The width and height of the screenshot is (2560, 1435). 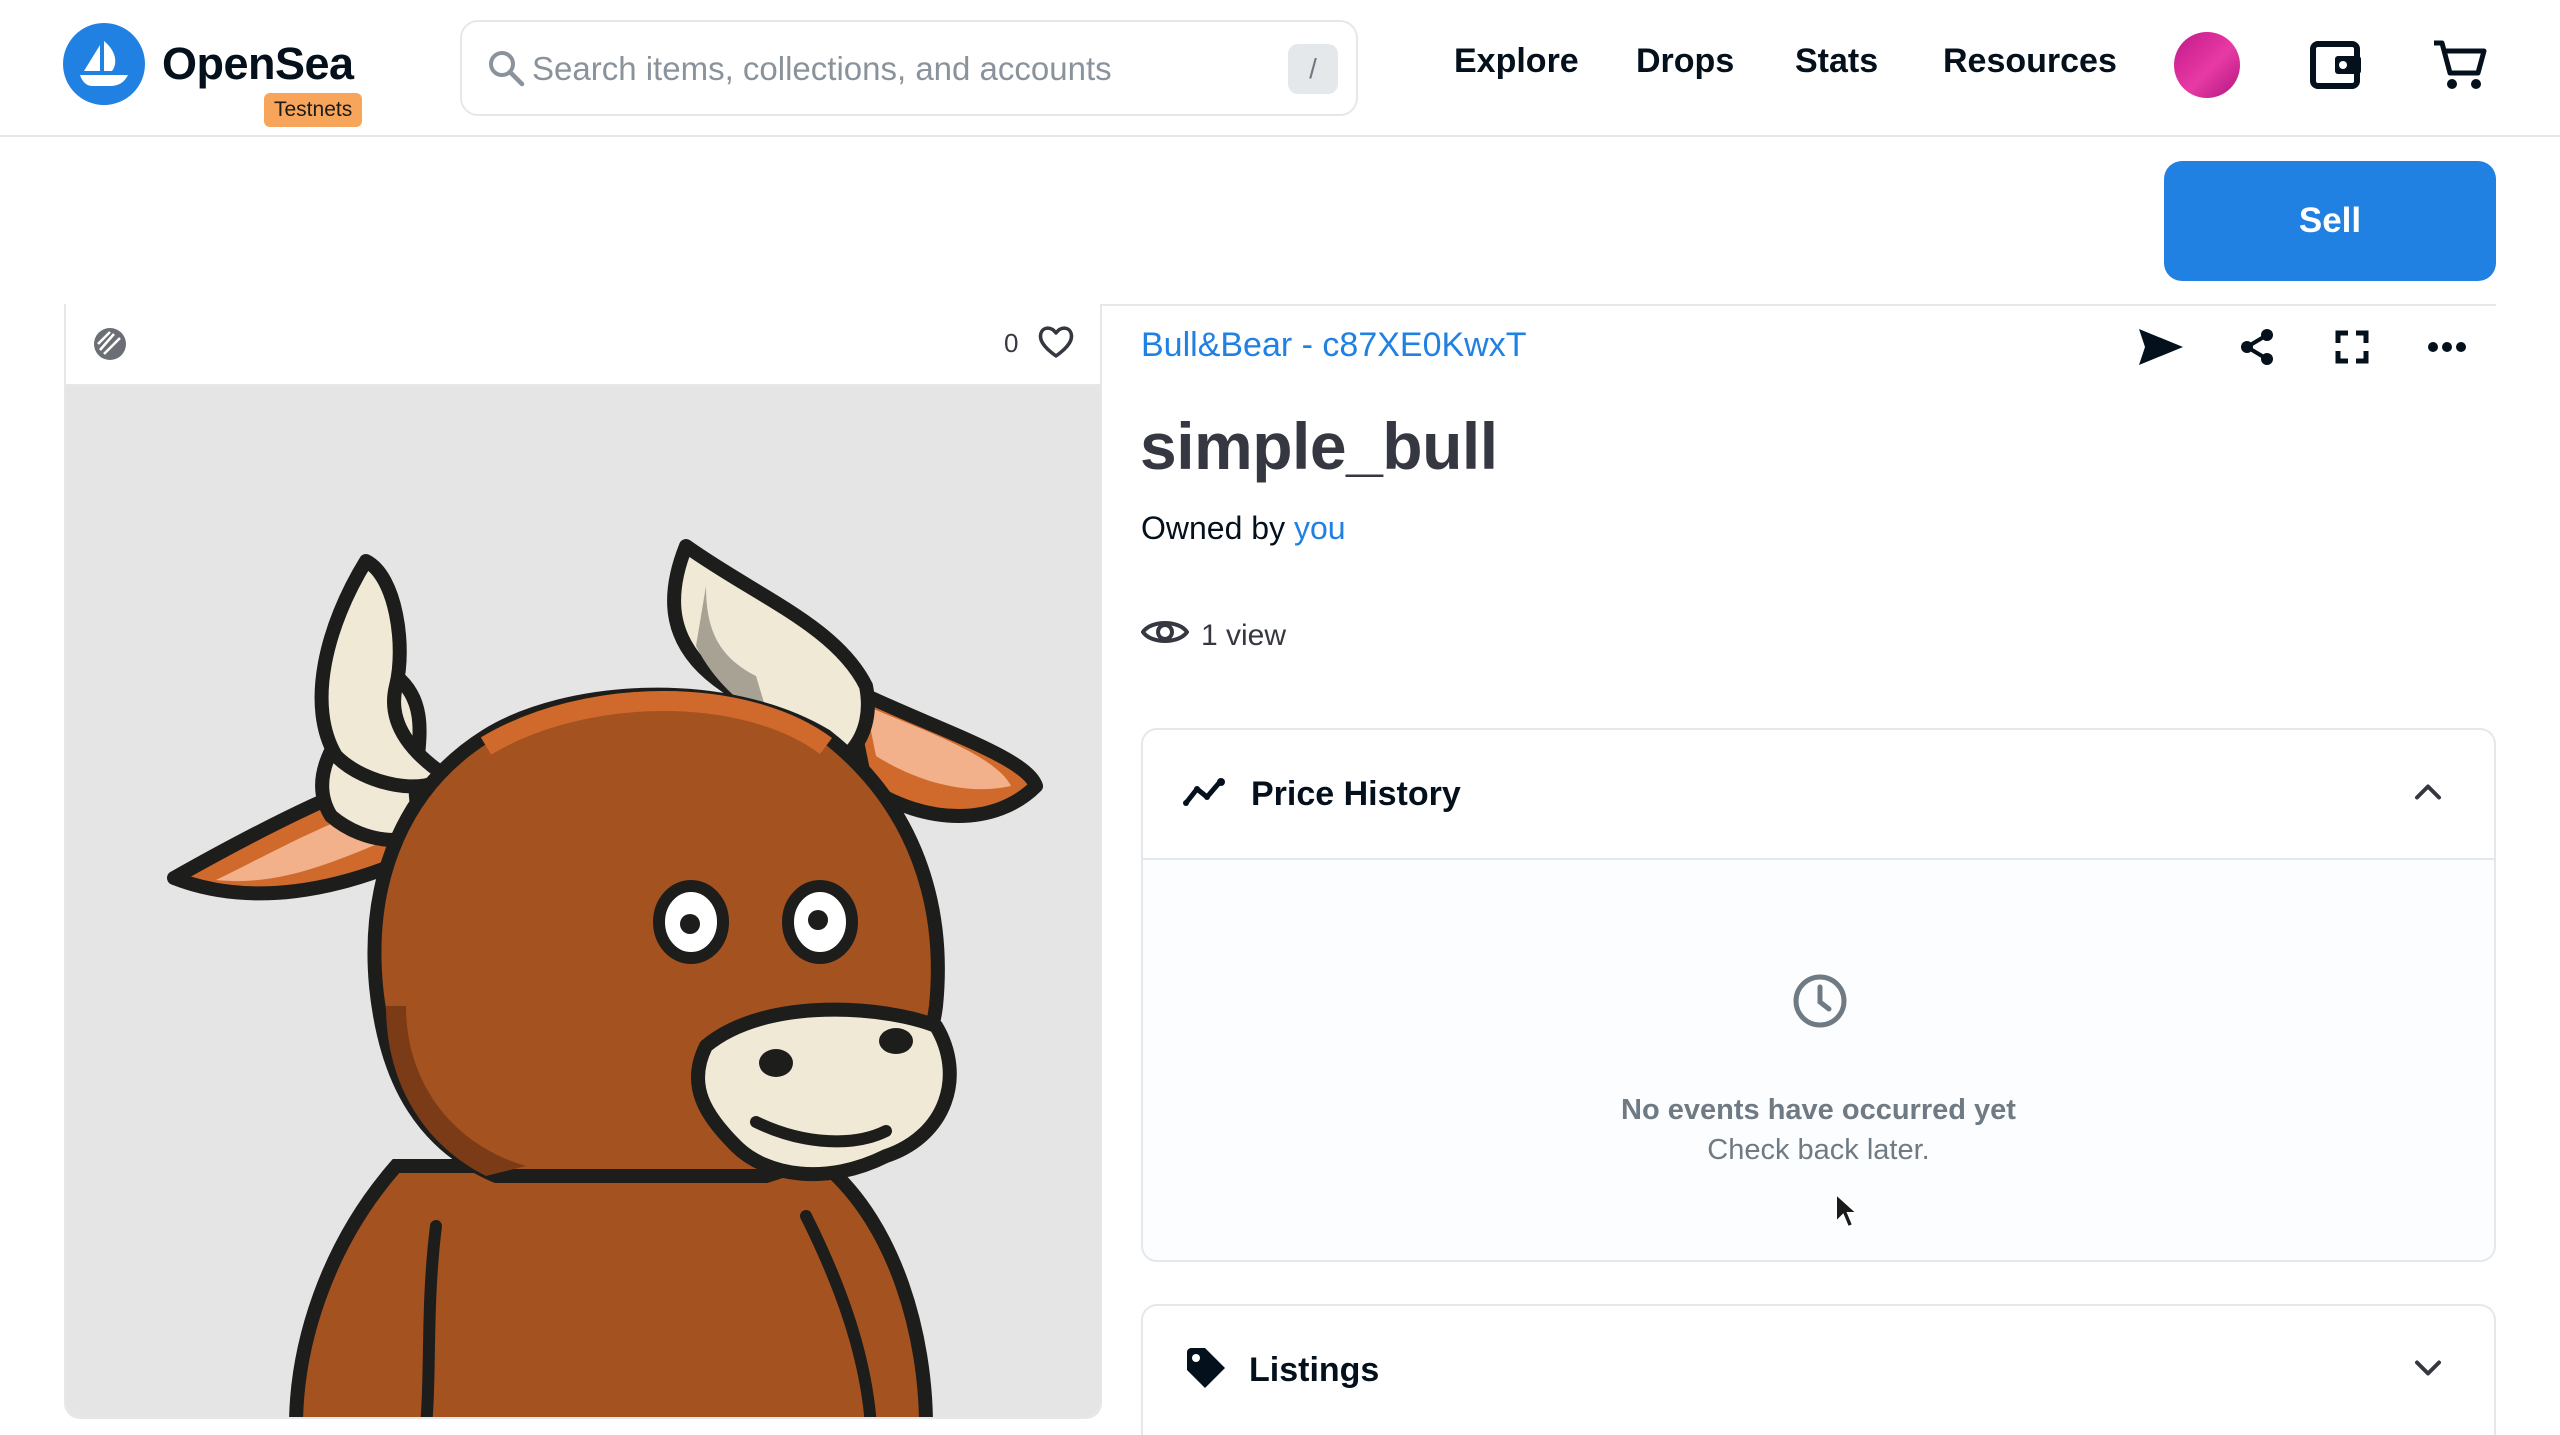 What do you see at coordinates (1319, 446) in the screenshot?
I see `item-title: simple_bull` at bounding box center [1319, 446].